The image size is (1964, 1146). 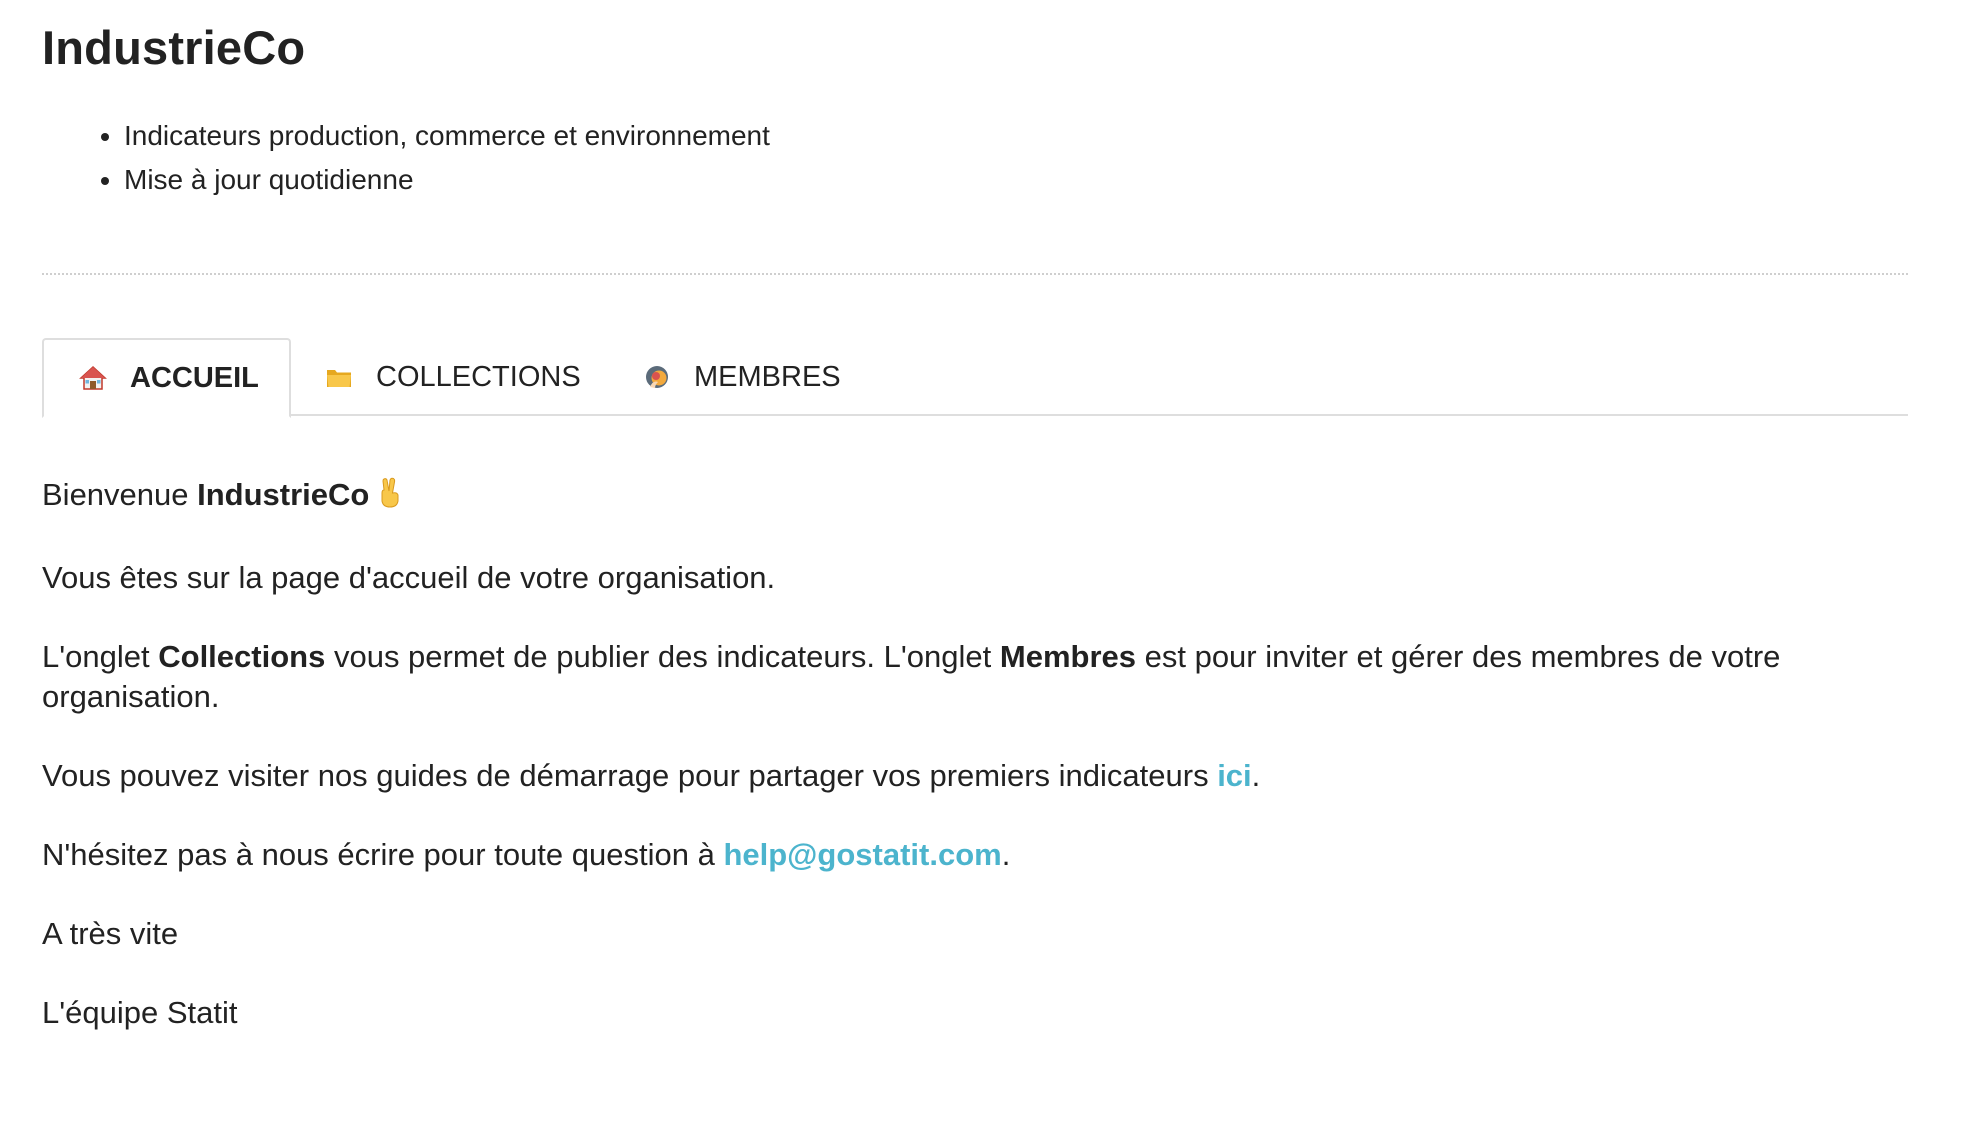 I want to click on greeting-org-name: IndustrieCo, so click(x=283, y=494).